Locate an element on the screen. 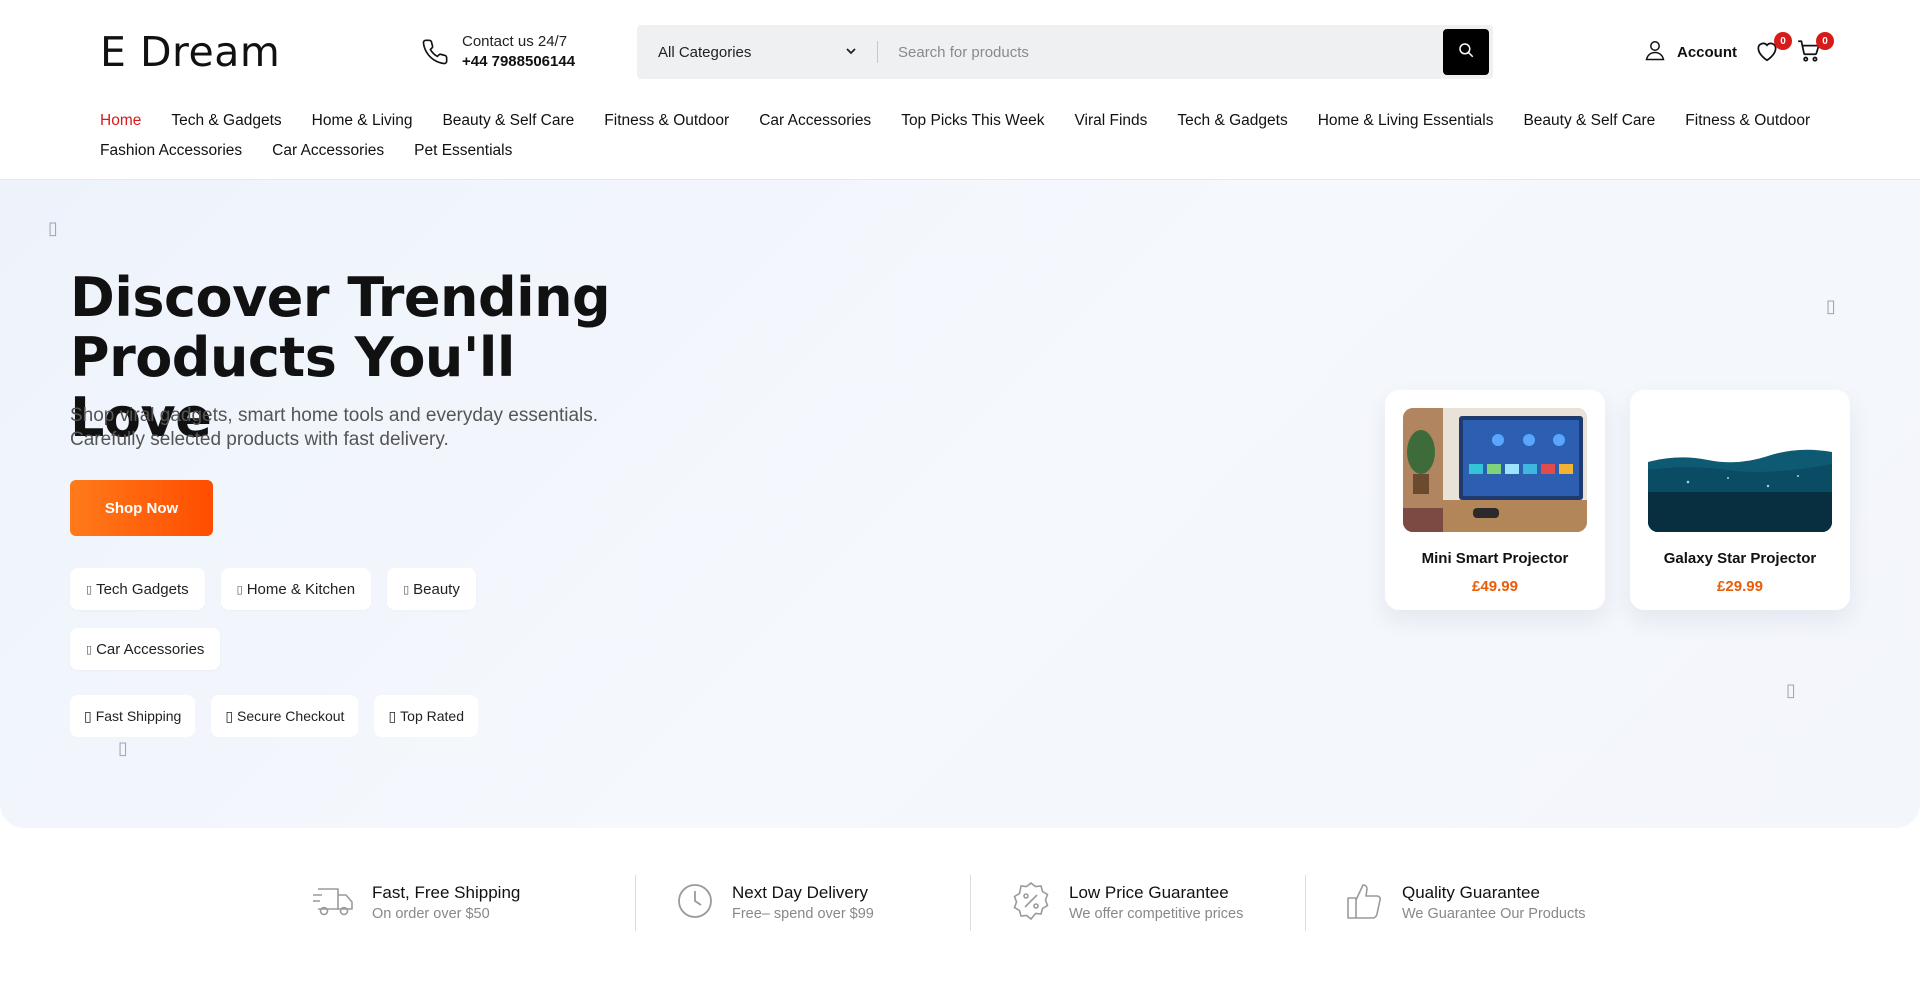 Image resolution: width=1920 pixels, height=993 pixels. site-logo: E Dream is located at coordinates (190, 52).